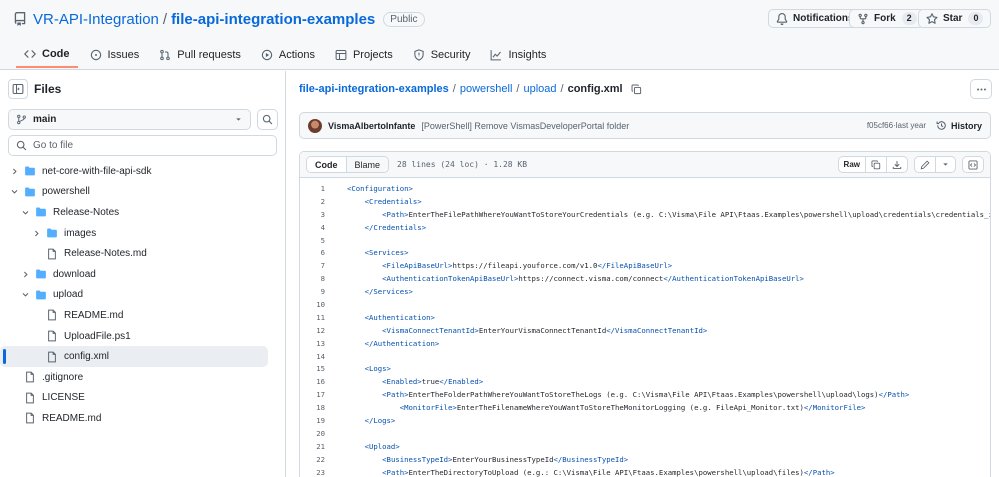  What do you see at coordinates (539, 89) in the screenshot?
I see `breadcrumb-upload-link: upload` at bounding box center [539, 89].